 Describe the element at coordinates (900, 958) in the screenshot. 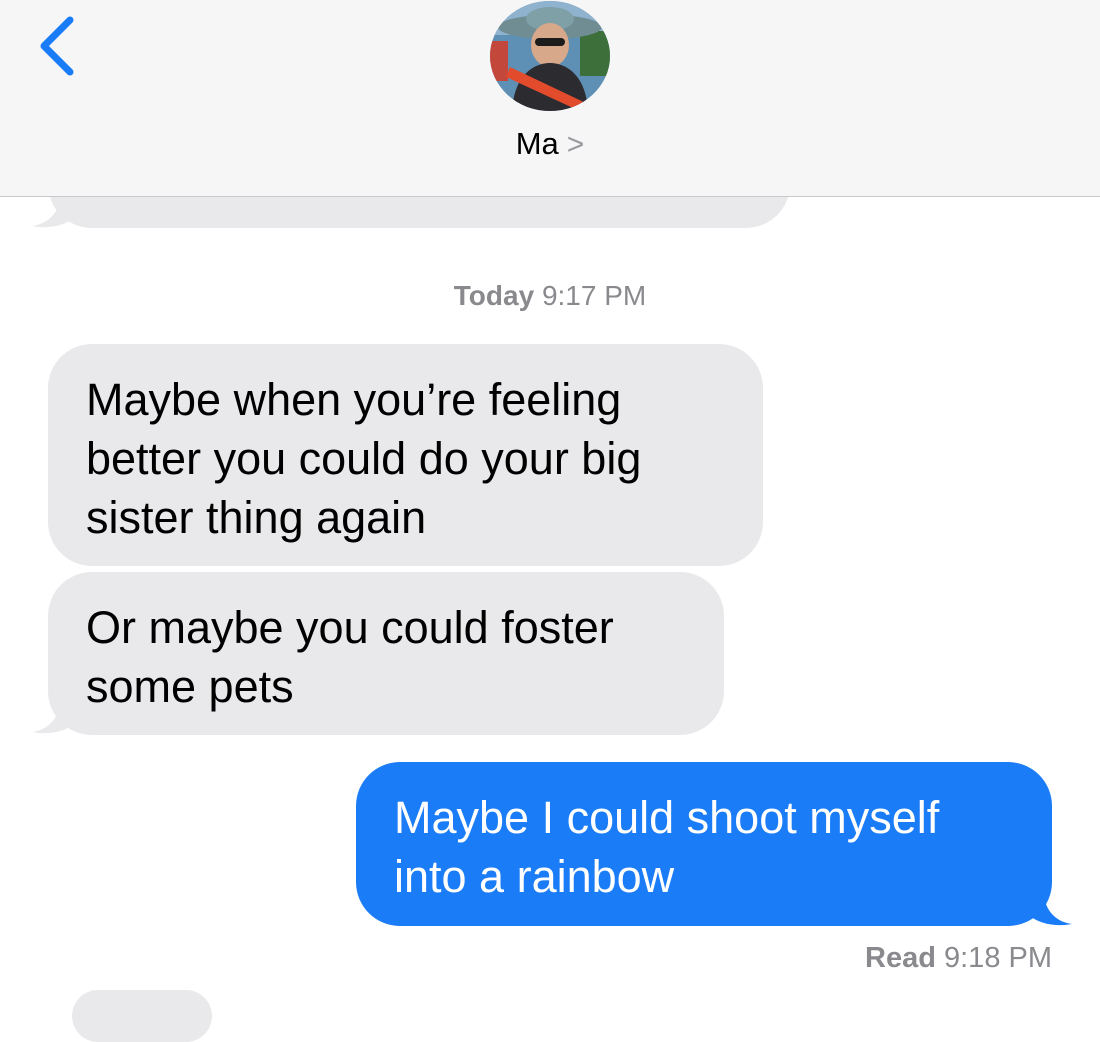

I see `receipt-label: Read` at that location.